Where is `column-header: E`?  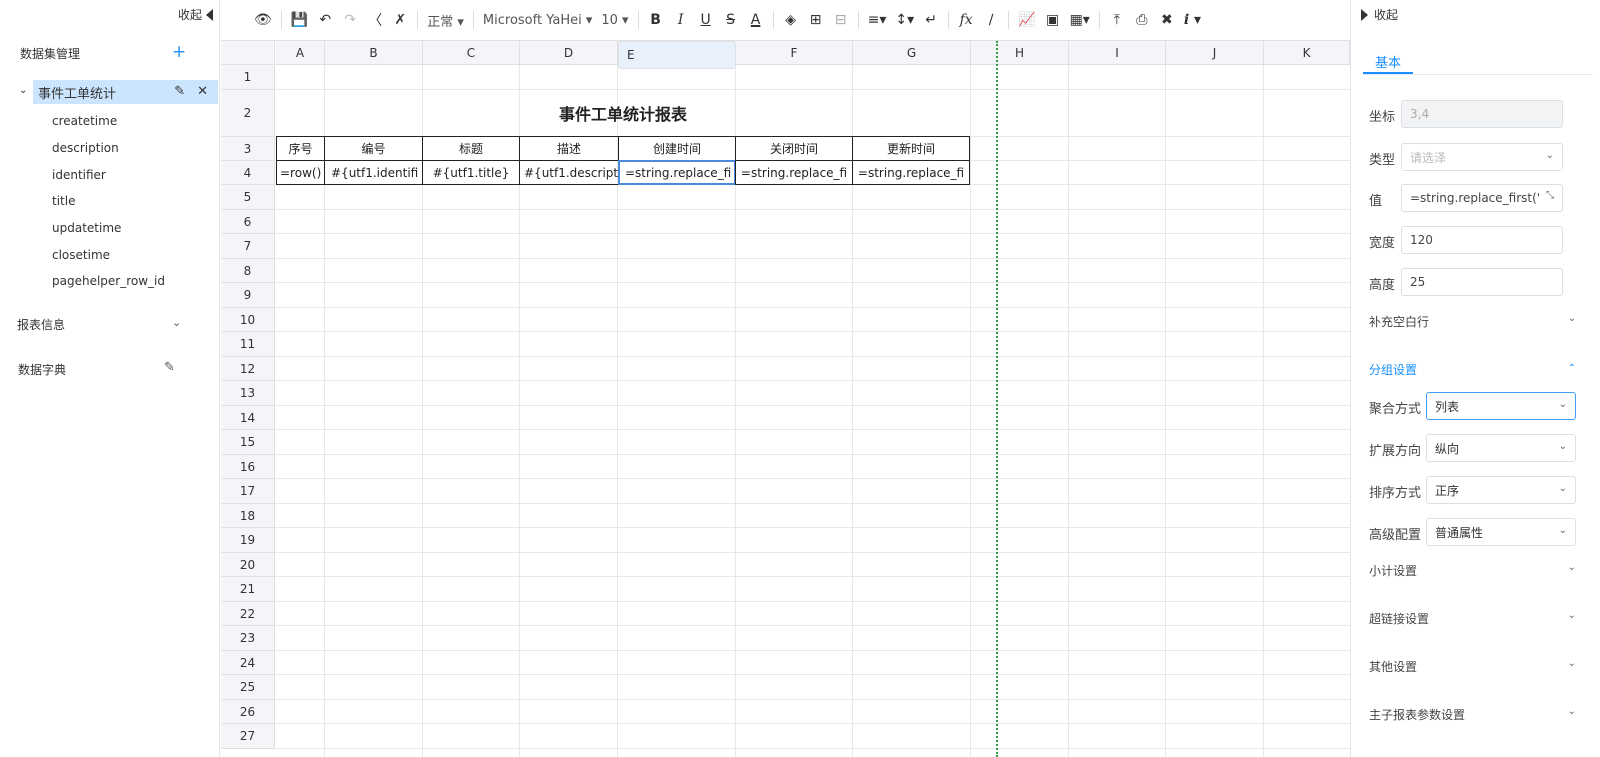
column-header: E is located at coordinates (677, 55).